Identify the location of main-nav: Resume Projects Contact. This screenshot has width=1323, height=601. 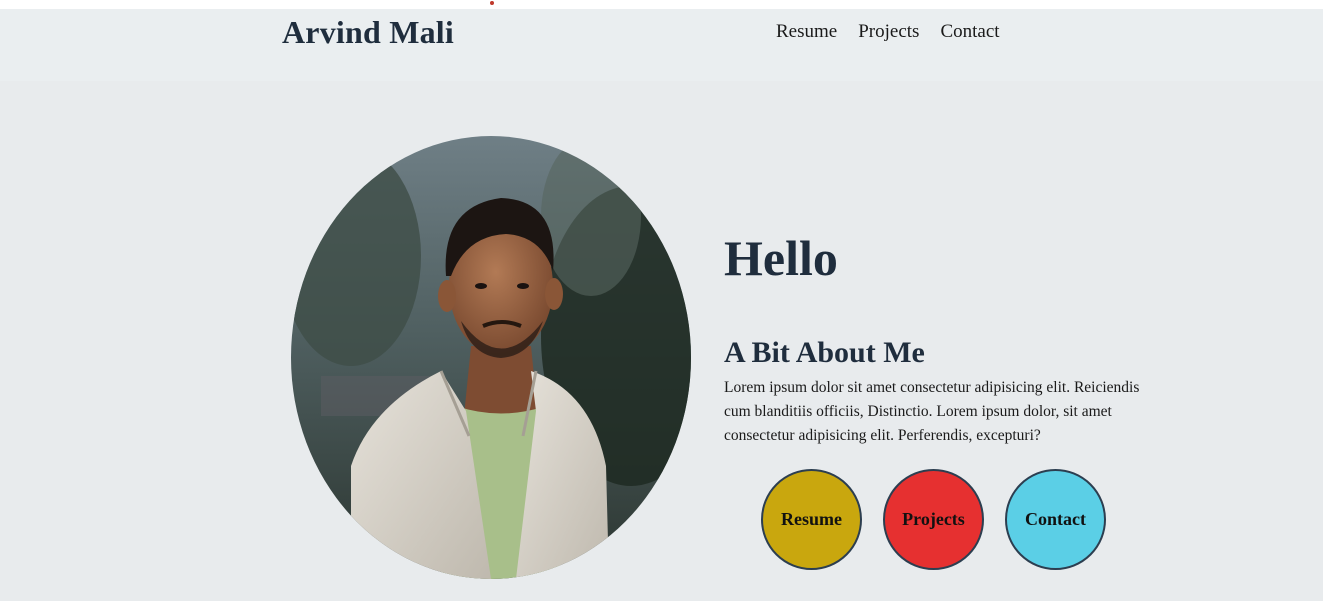
(888, 32).